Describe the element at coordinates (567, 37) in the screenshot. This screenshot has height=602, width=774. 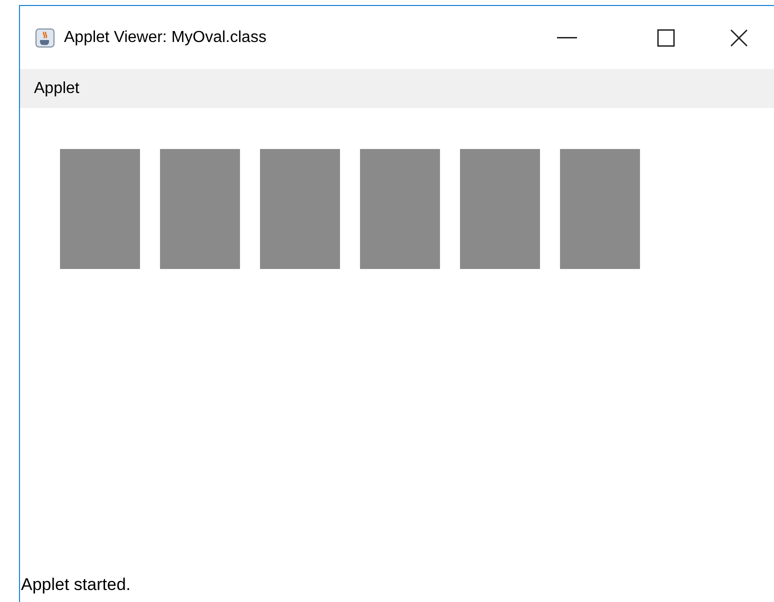
I see `minimize-icon` at that location.